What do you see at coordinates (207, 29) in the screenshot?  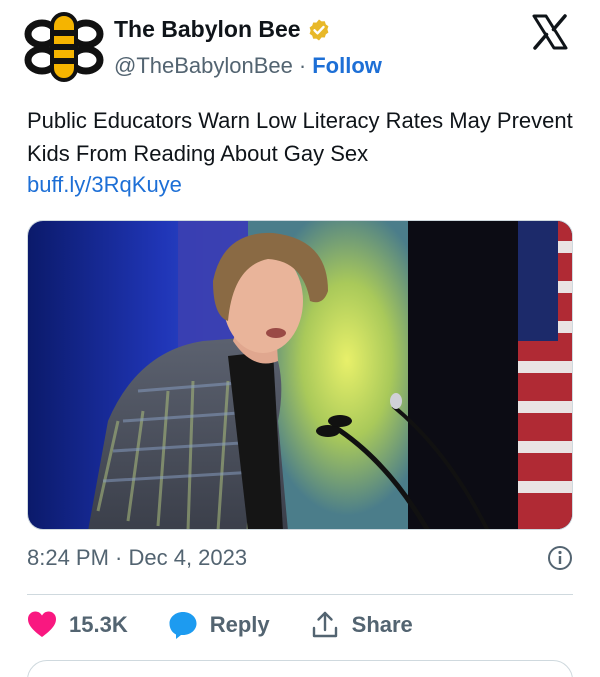 I see `account-name: The Babylon Bee` at bounding box center [207, 29].